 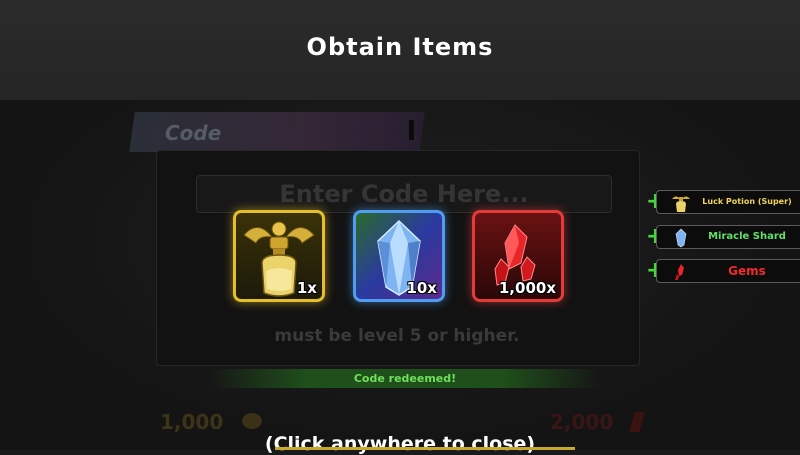 I want to click on notification-gems: Gems, so click(x=728, y=271).